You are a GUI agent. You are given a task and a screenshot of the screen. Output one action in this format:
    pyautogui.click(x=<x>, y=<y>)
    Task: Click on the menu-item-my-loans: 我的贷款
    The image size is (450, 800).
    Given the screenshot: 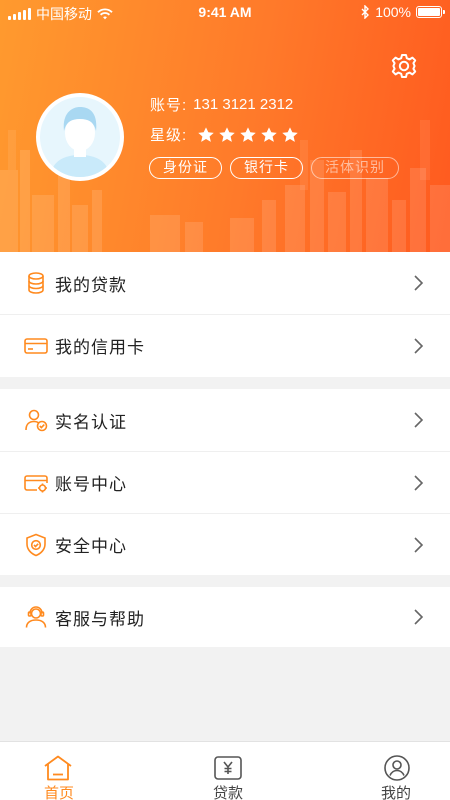 What is the action you would take?
    pyautogui.click(x=225, y=283)
    